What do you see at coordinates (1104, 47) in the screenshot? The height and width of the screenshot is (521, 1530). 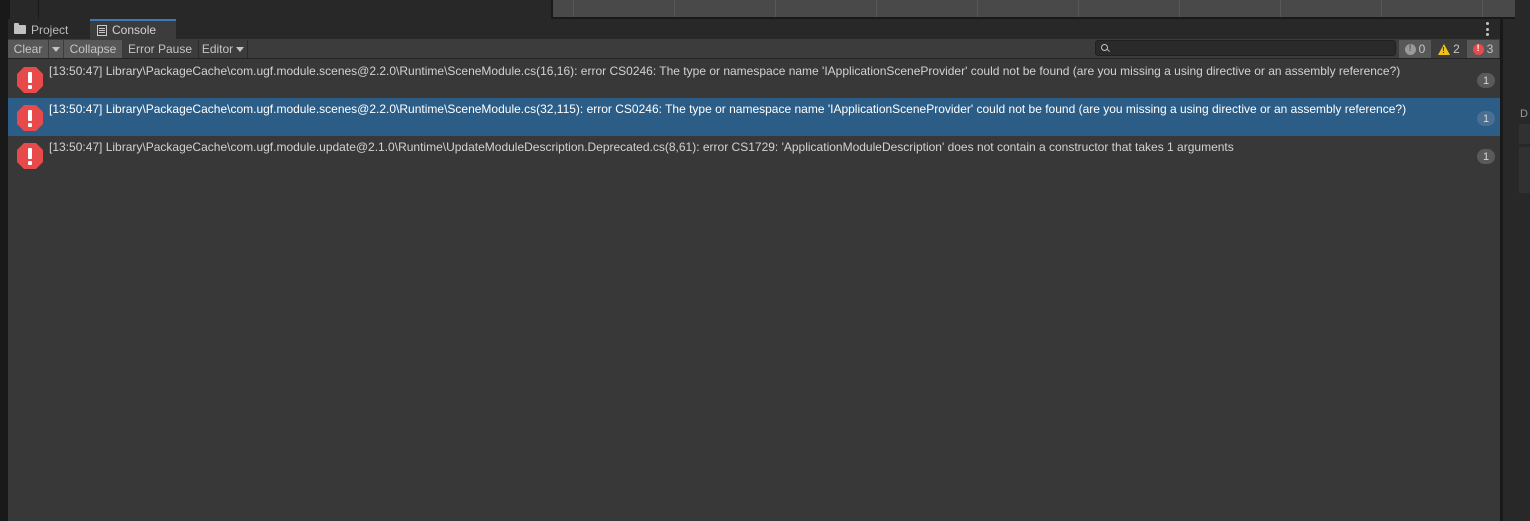 I see `search-icon` at bounding box center [1104, 47].